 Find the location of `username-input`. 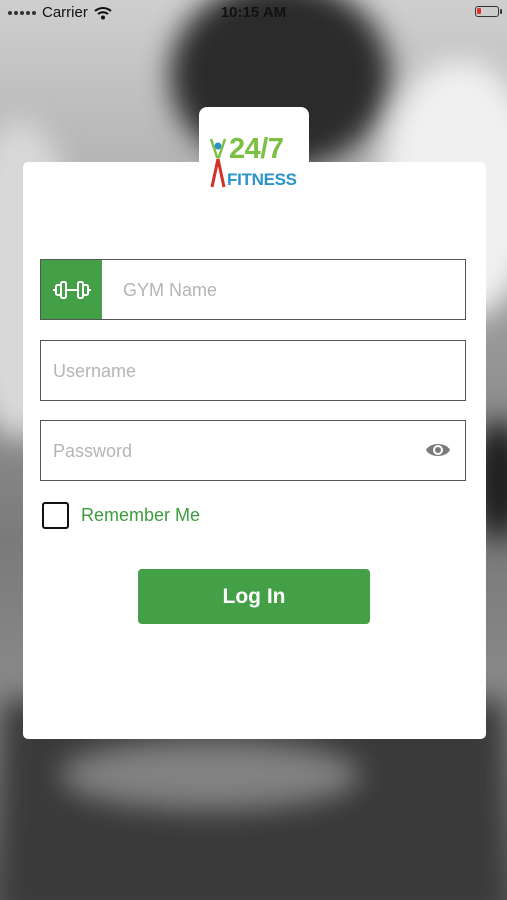

username-input is located at coordinates (253, 371).